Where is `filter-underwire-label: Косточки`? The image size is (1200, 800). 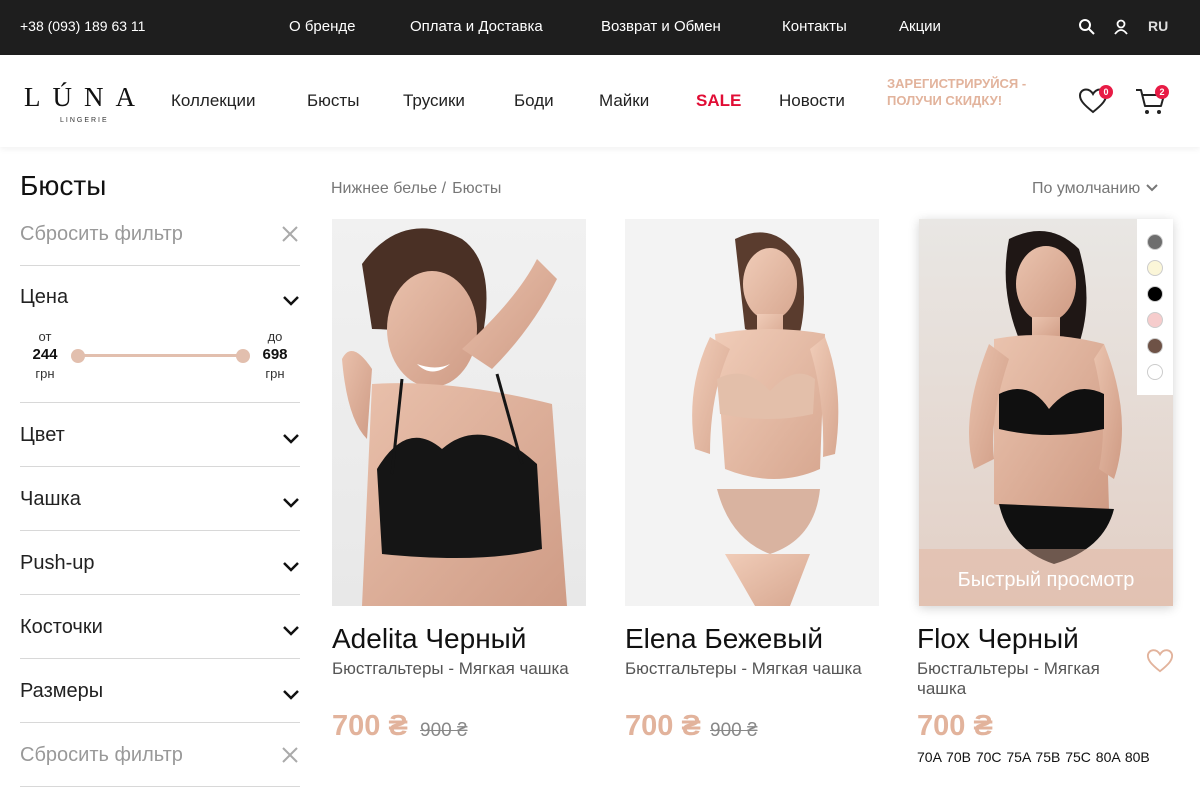
filter-underwire-label: Косточки is located at coordinates (61, 627).